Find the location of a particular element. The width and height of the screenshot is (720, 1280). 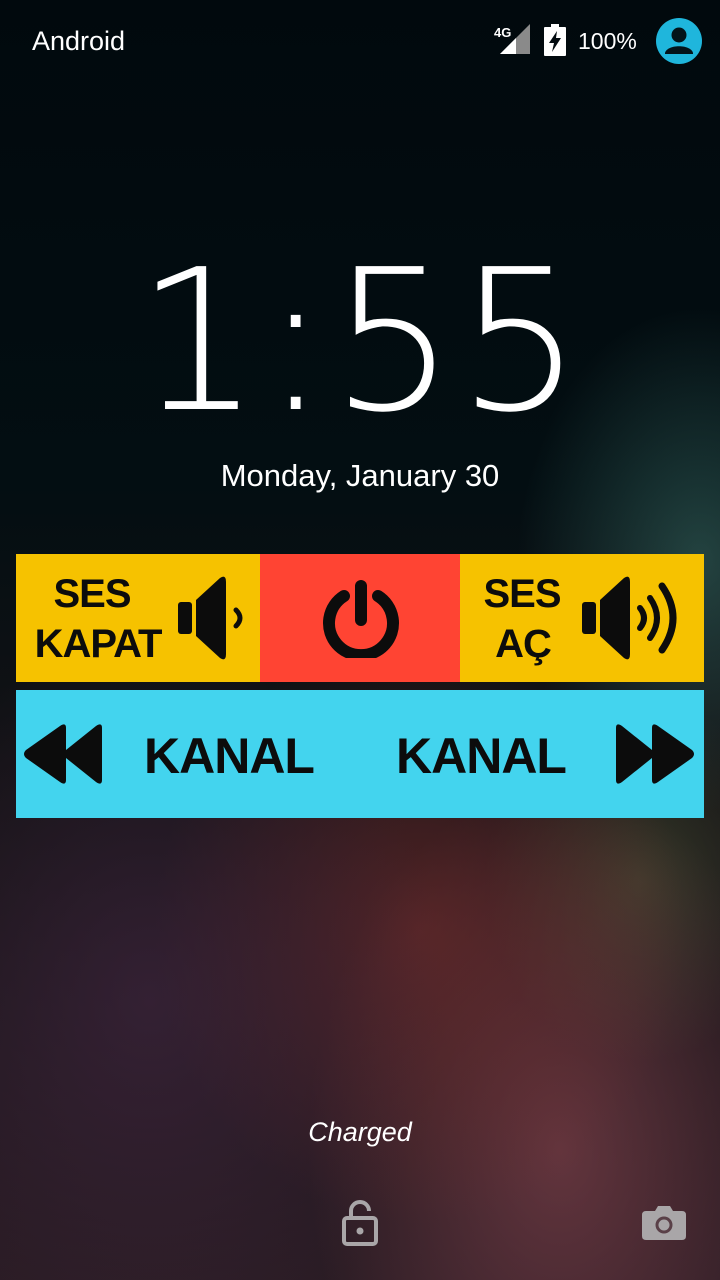

power-icon is located at coordinates (361, 619).